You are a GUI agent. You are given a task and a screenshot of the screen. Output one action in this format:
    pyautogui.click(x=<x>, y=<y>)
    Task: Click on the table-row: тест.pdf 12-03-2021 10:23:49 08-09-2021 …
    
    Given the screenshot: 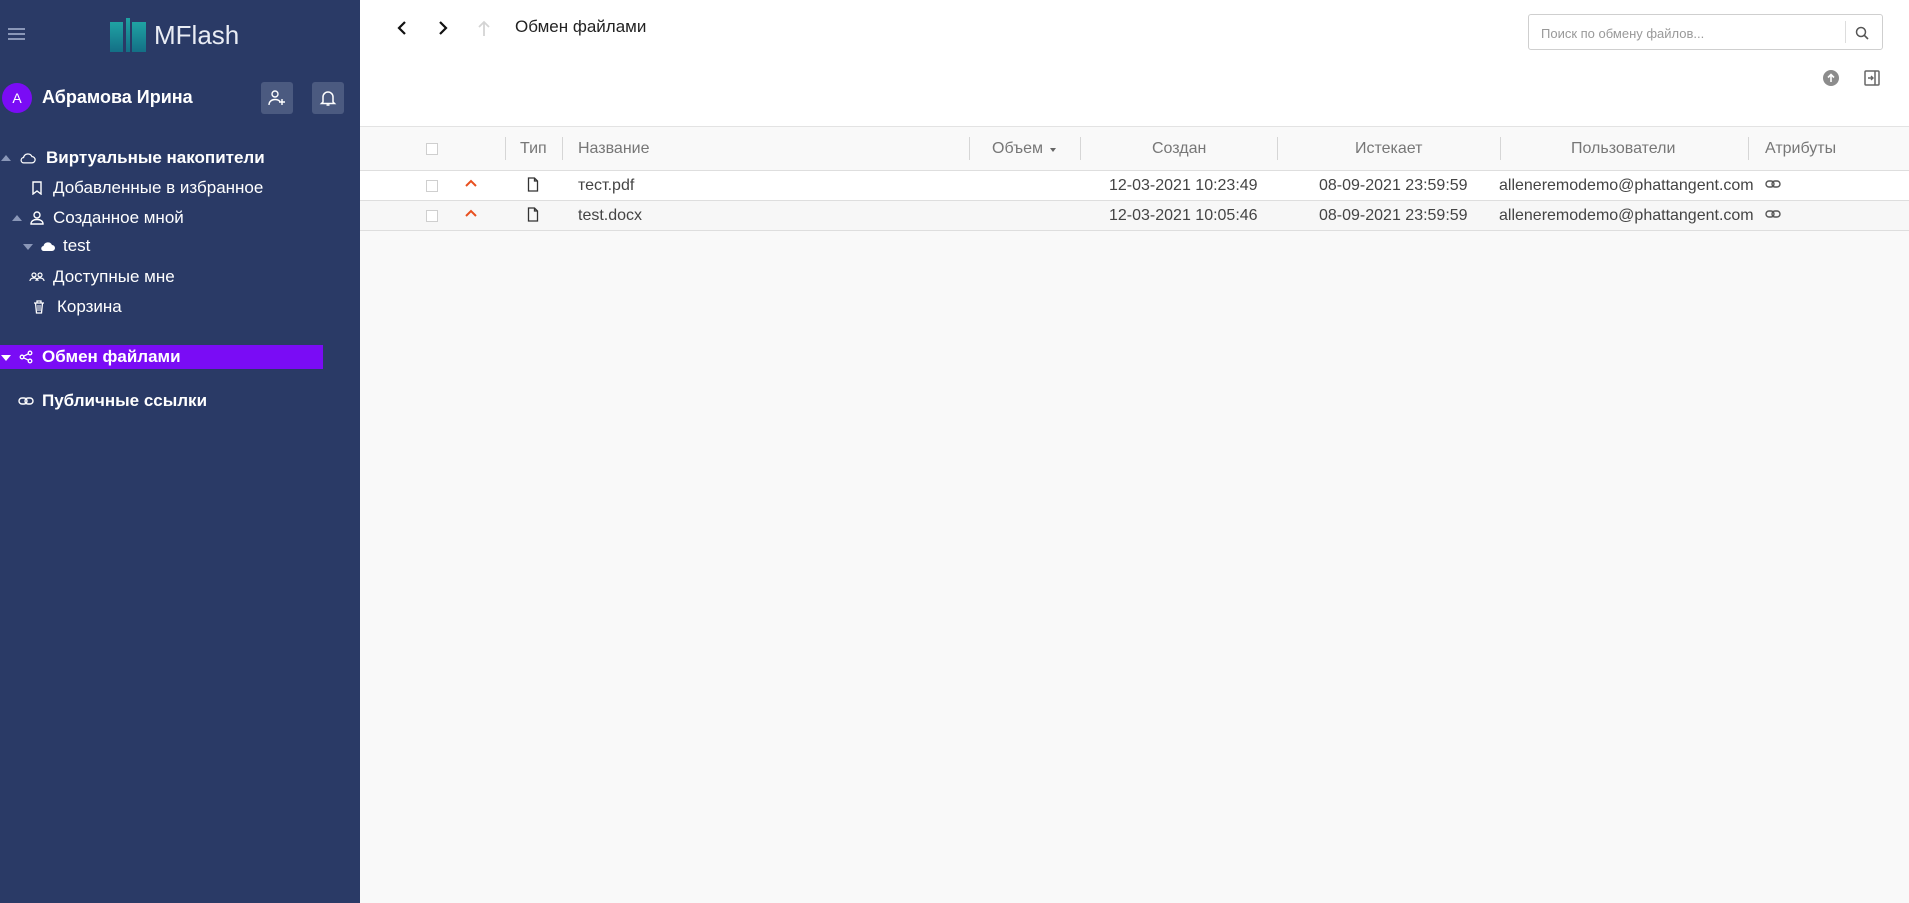 What is the action you would take?
    pyautogui.click(x=1134, y=186)
    